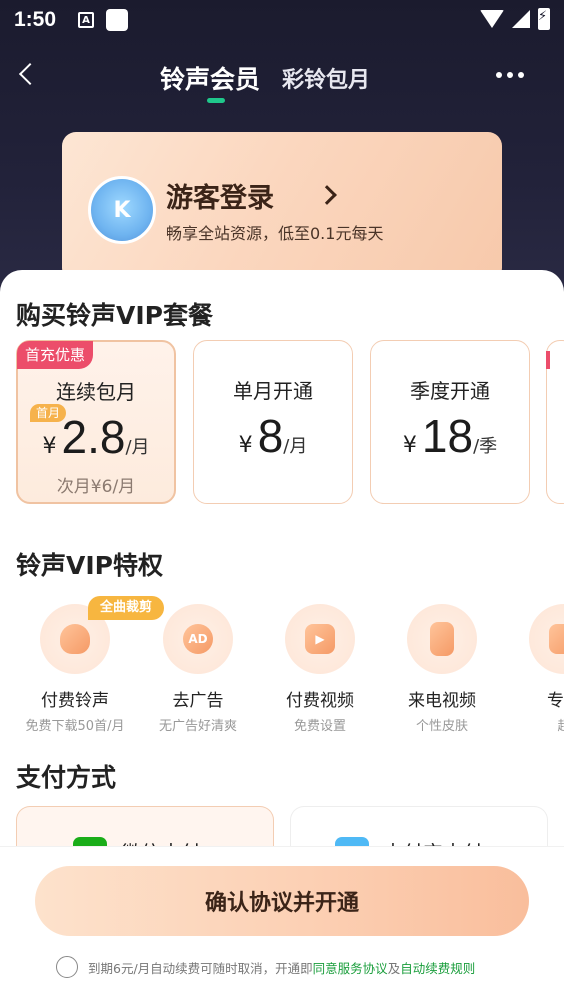 Image resolution: width=564 pixels, height=1004 pixels. Describe the element at coordinates (555, 422) in the screenshot. I see `plan-card-next-peek` at that location.